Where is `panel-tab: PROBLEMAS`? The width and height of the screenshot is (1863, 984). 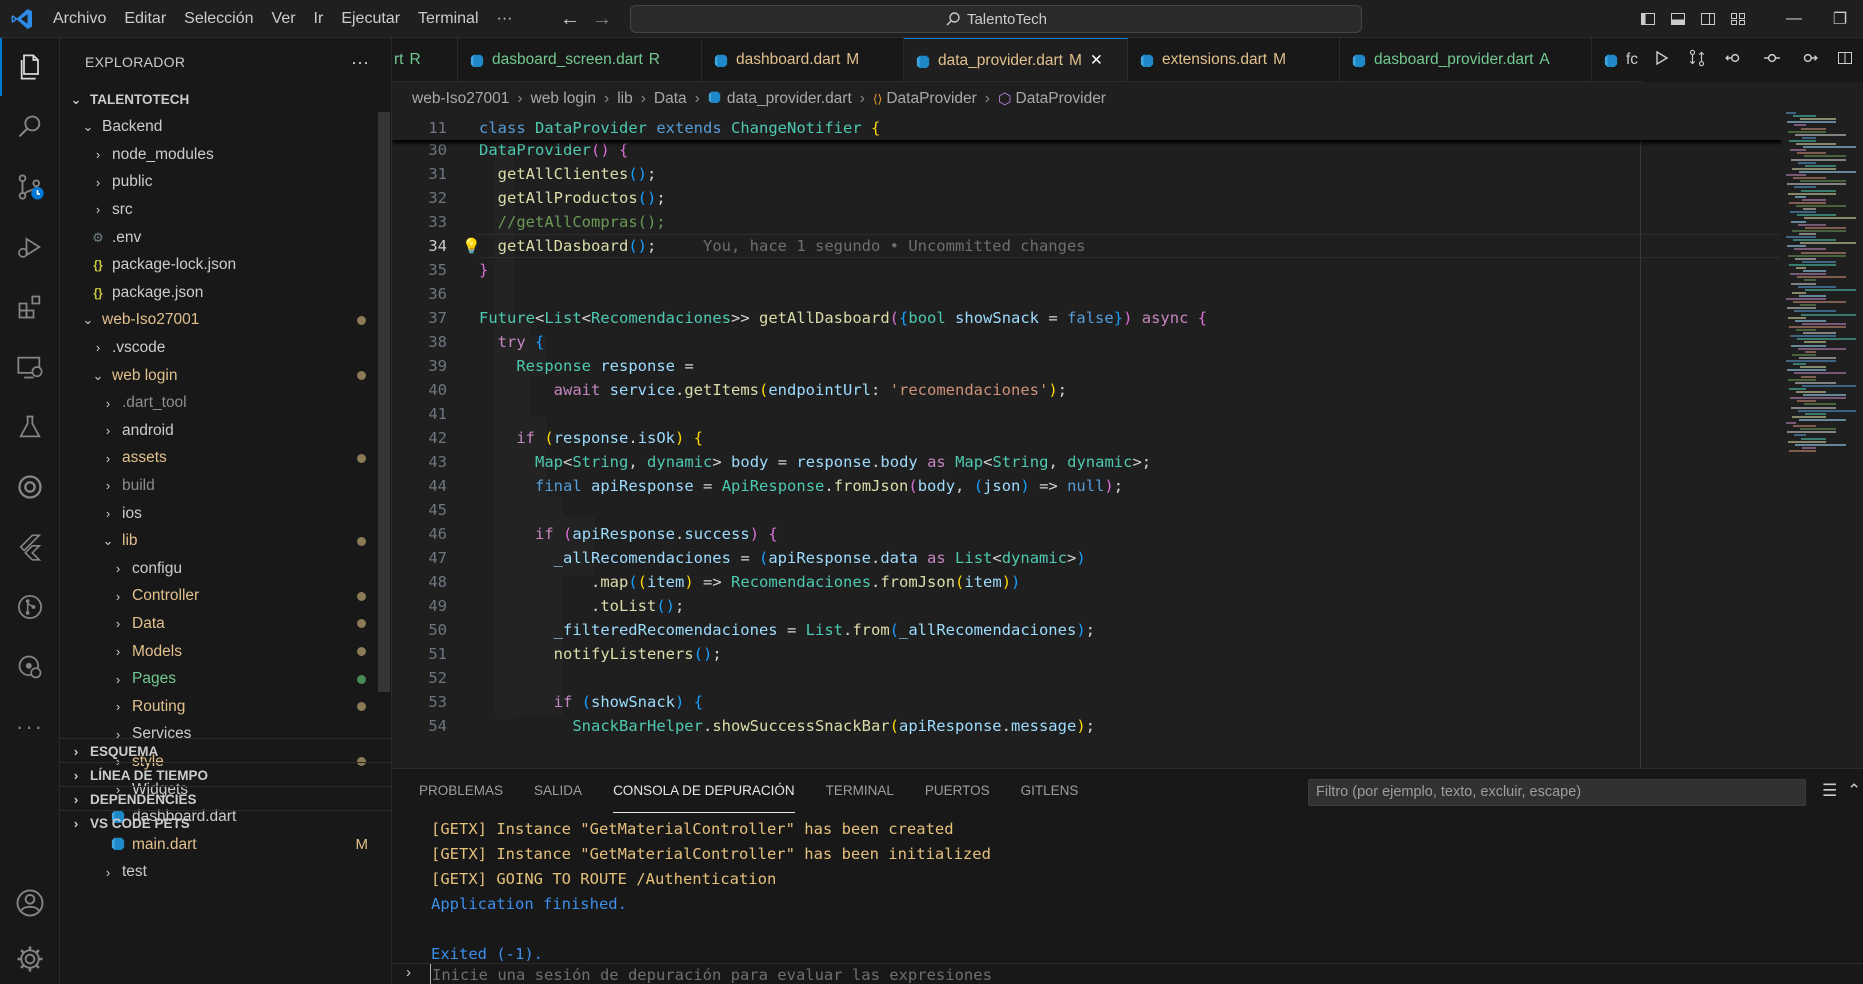
panel-tab: PROBLEMAS is located at coordinates (461, 791).